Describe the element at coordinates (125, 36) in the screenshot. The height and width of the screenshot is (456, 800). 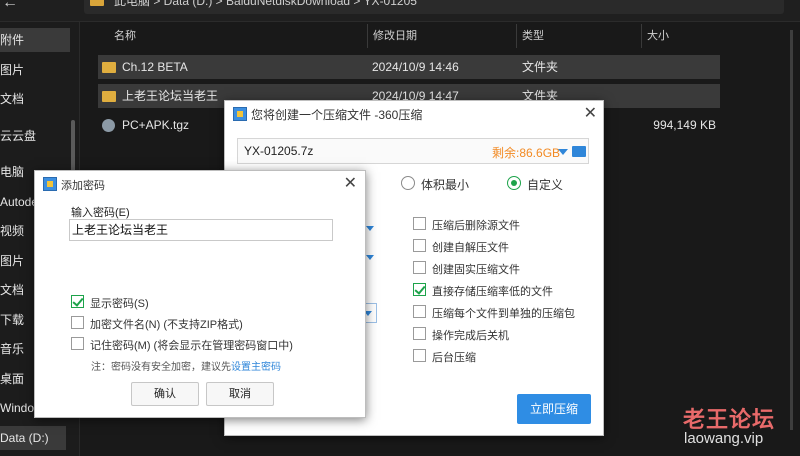
I see `column-header-name: 名称` at that location.